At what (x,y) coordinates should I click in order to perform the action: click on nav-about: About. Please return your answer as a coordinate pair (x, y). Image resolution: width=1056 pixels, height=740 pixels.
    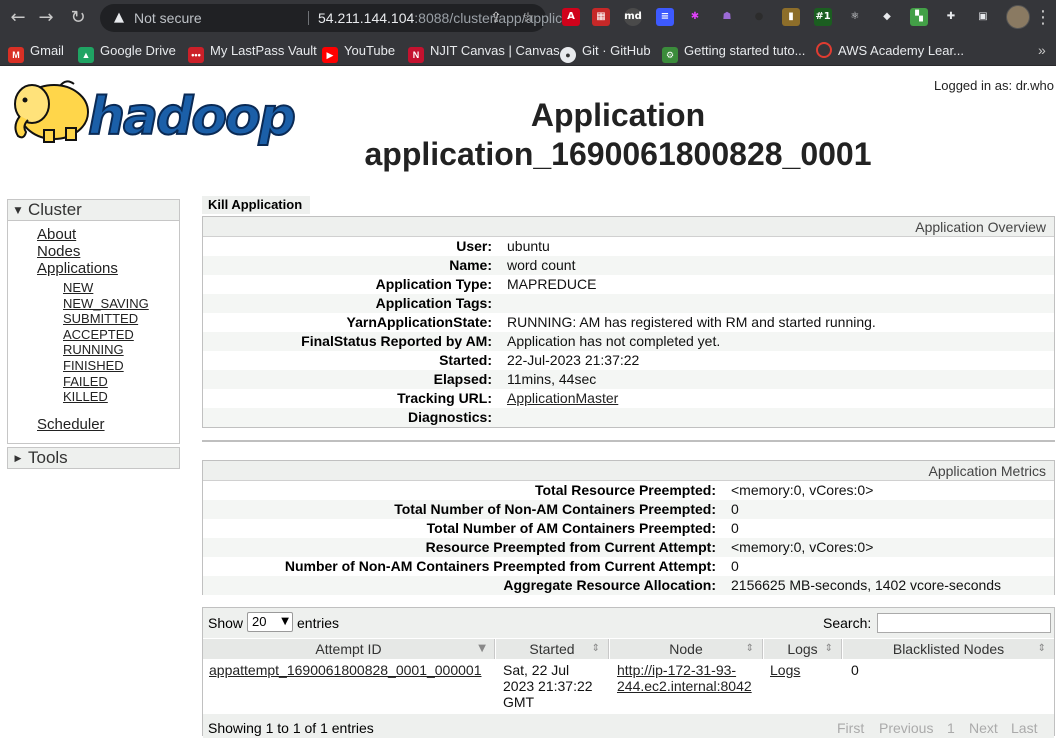
    Looking at the image, I should click on (56, 234).